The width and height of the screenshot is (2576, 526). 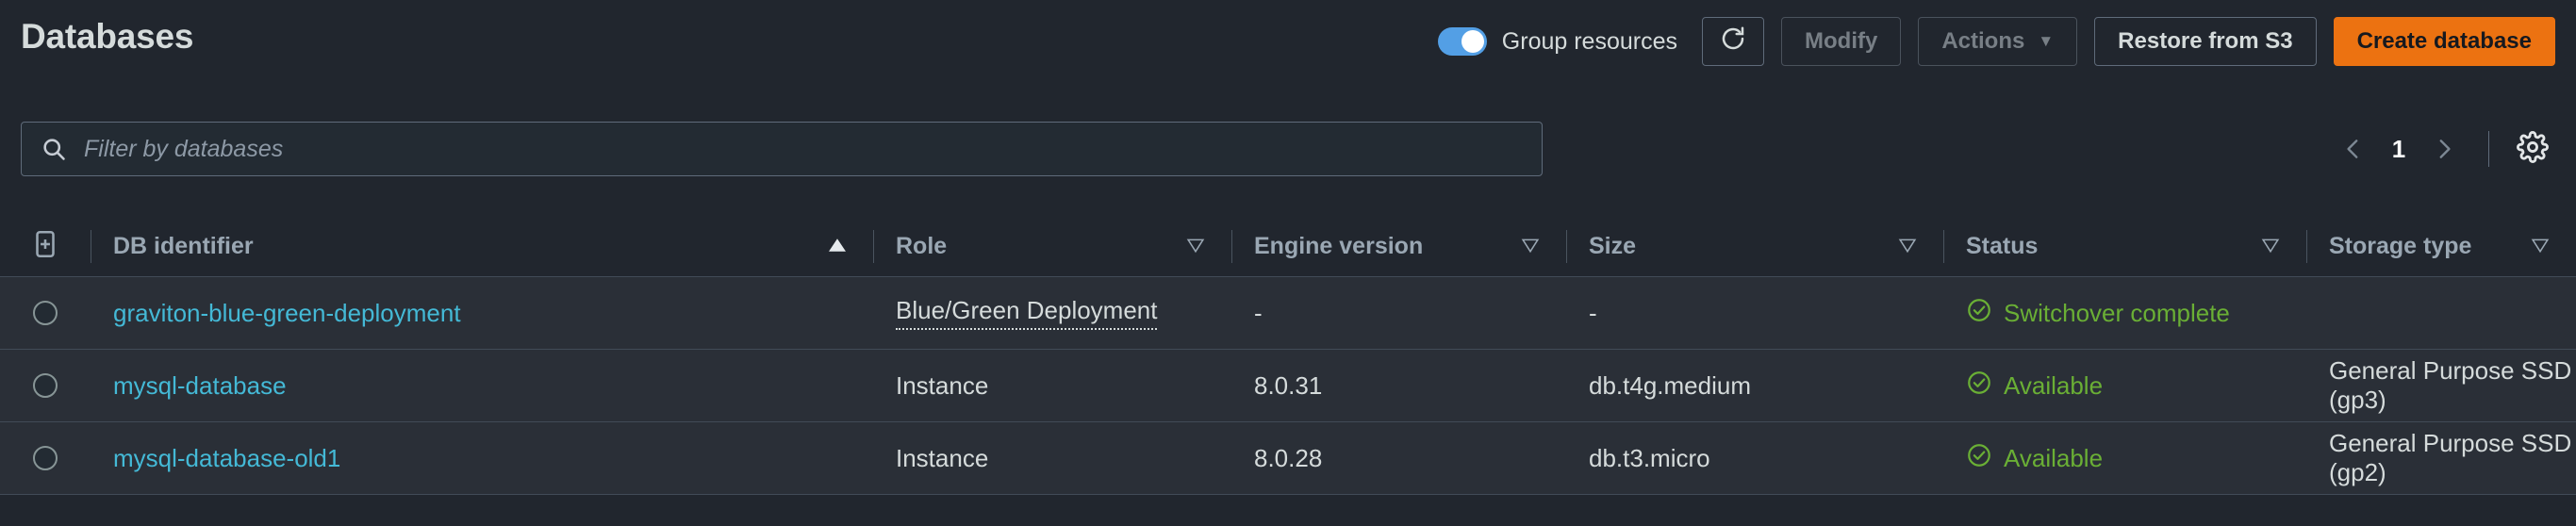 What do you see at coordinates (2124, 247) in the screenshot?
I see `column-header-status: Status` at bounding box center [2124, 247].